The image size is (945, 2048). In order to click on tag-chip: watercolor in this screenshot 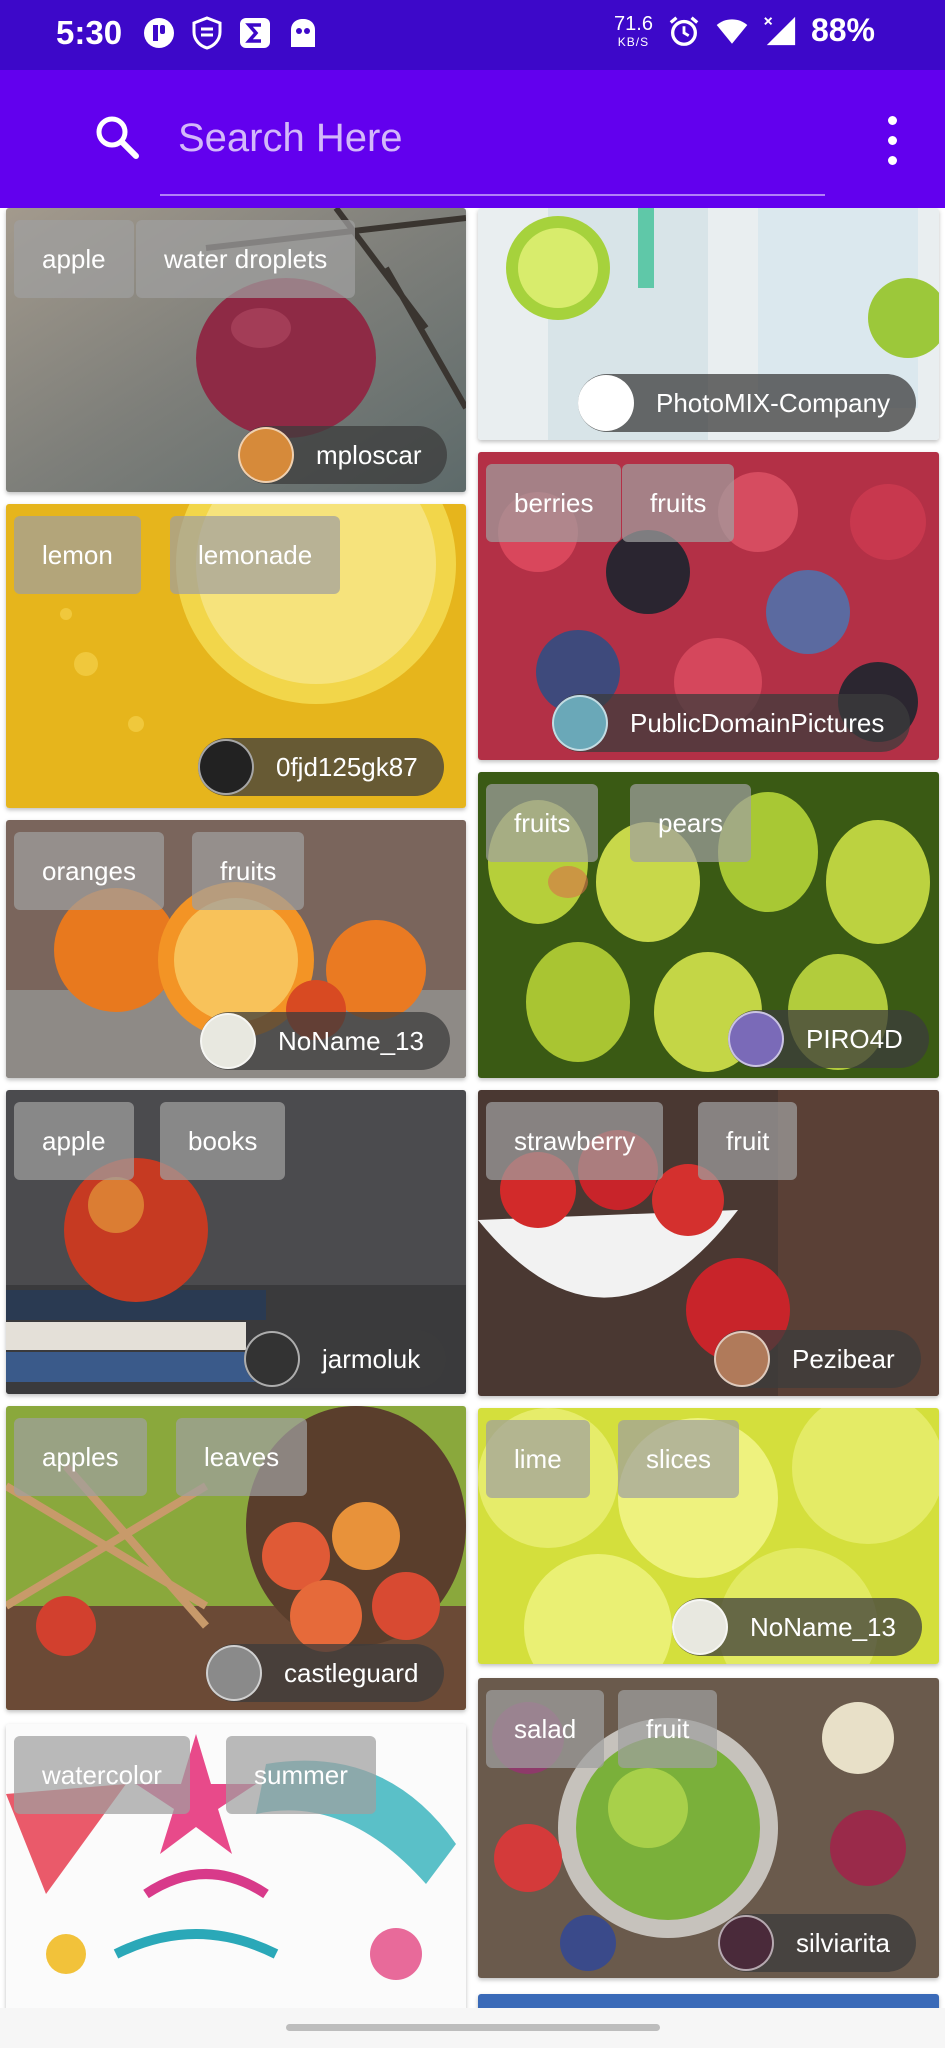, I will do `click(102, 1775)`.